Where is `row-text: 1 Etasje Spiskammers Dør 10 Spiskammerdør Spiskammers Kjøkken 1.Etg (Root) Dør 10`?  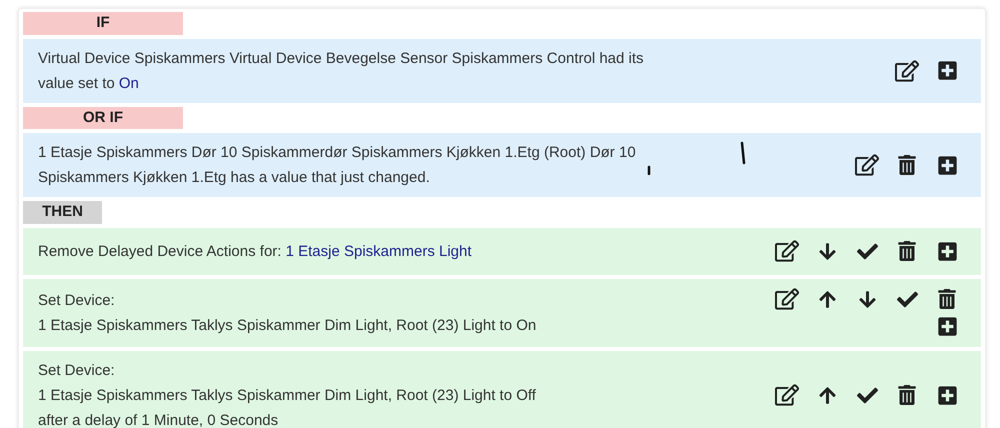 row-text: 1 Etasje Spiskammers Dør 10 Spiskammerdør Spiskammers Kjøkken 1.Etg (Root) Dør 10 is located at coordinates (337, 153).